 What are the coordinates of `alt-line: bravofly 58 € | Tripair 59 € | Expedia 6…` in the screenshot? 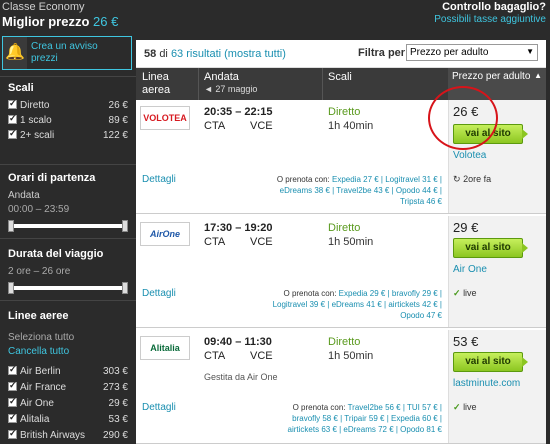 It's located at (365, 418).